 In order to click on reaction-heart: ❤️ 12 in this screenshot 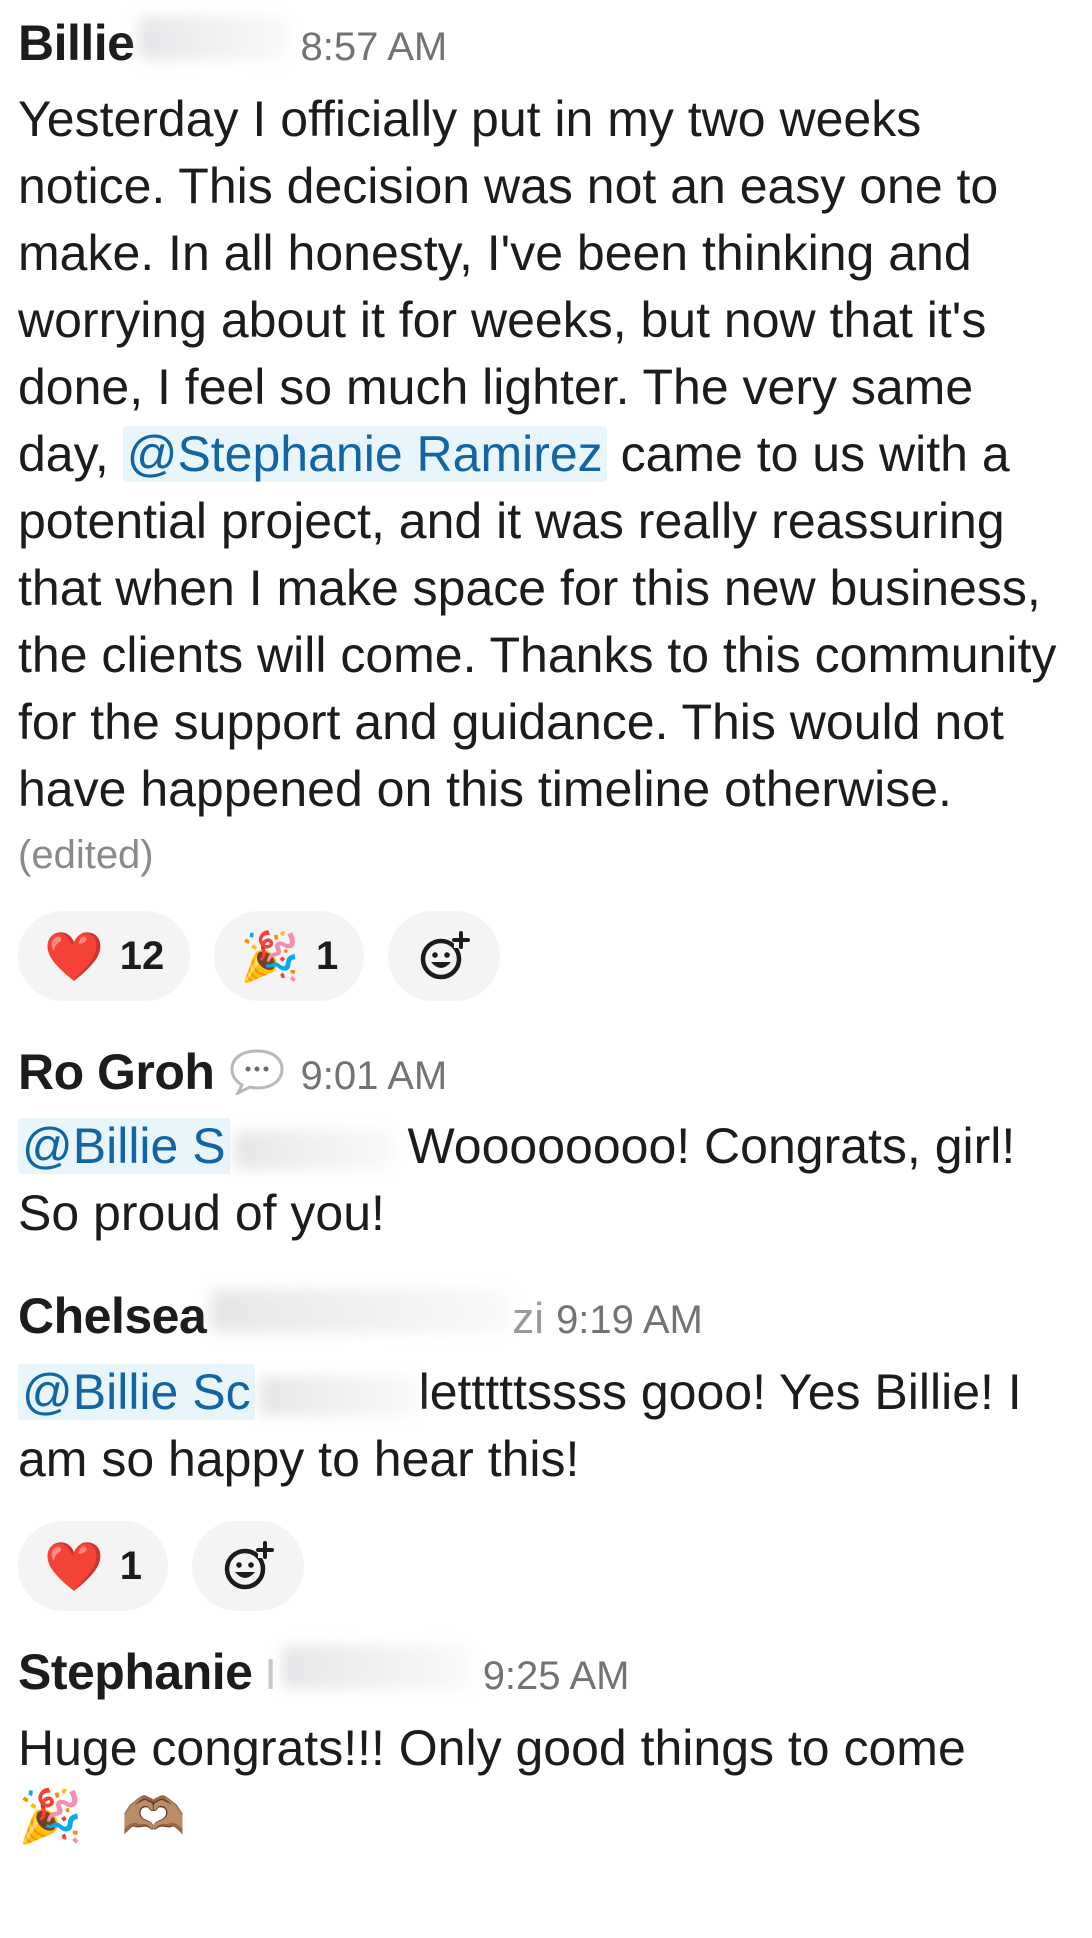, I will do `click(104, 956)`.